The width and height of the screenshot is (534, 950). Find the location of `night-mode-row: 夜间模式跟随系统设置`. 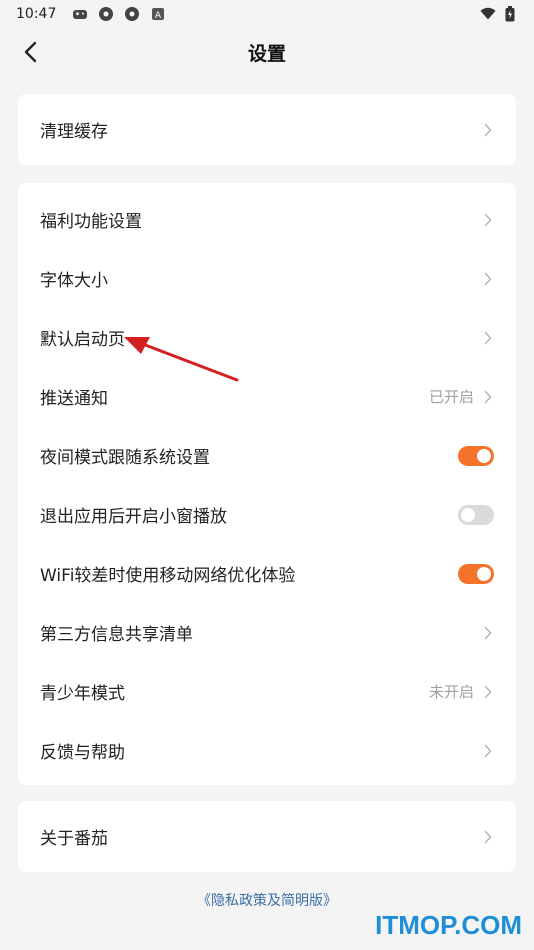

night-mode-row: 夜间模式跟随系统设置 is located at coordinates (267, 455).